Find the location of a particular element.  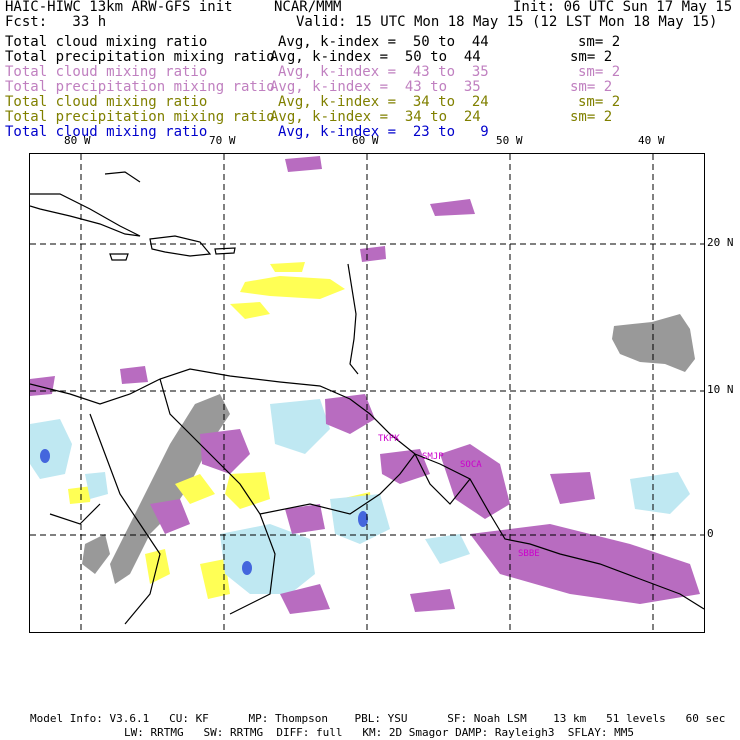

lat-label-20n: 20 N is located at coordinates (720, 242).